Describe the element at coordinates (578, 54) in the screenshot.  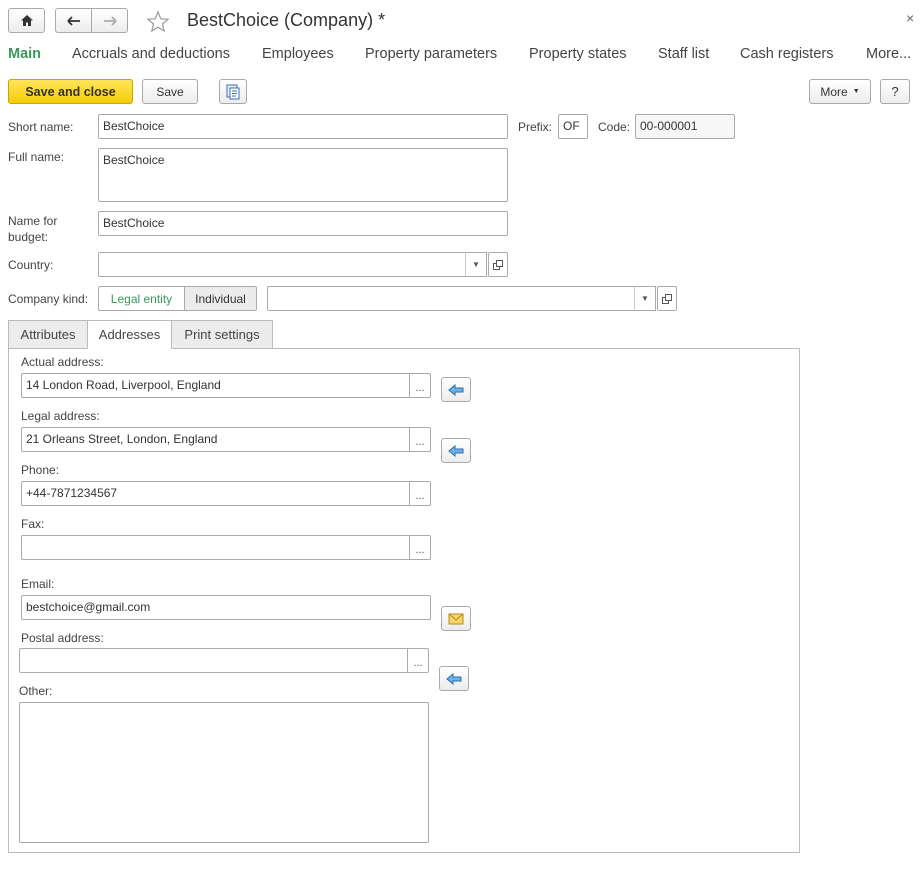
I see `nav-tab-property-states: Property states` at that location.